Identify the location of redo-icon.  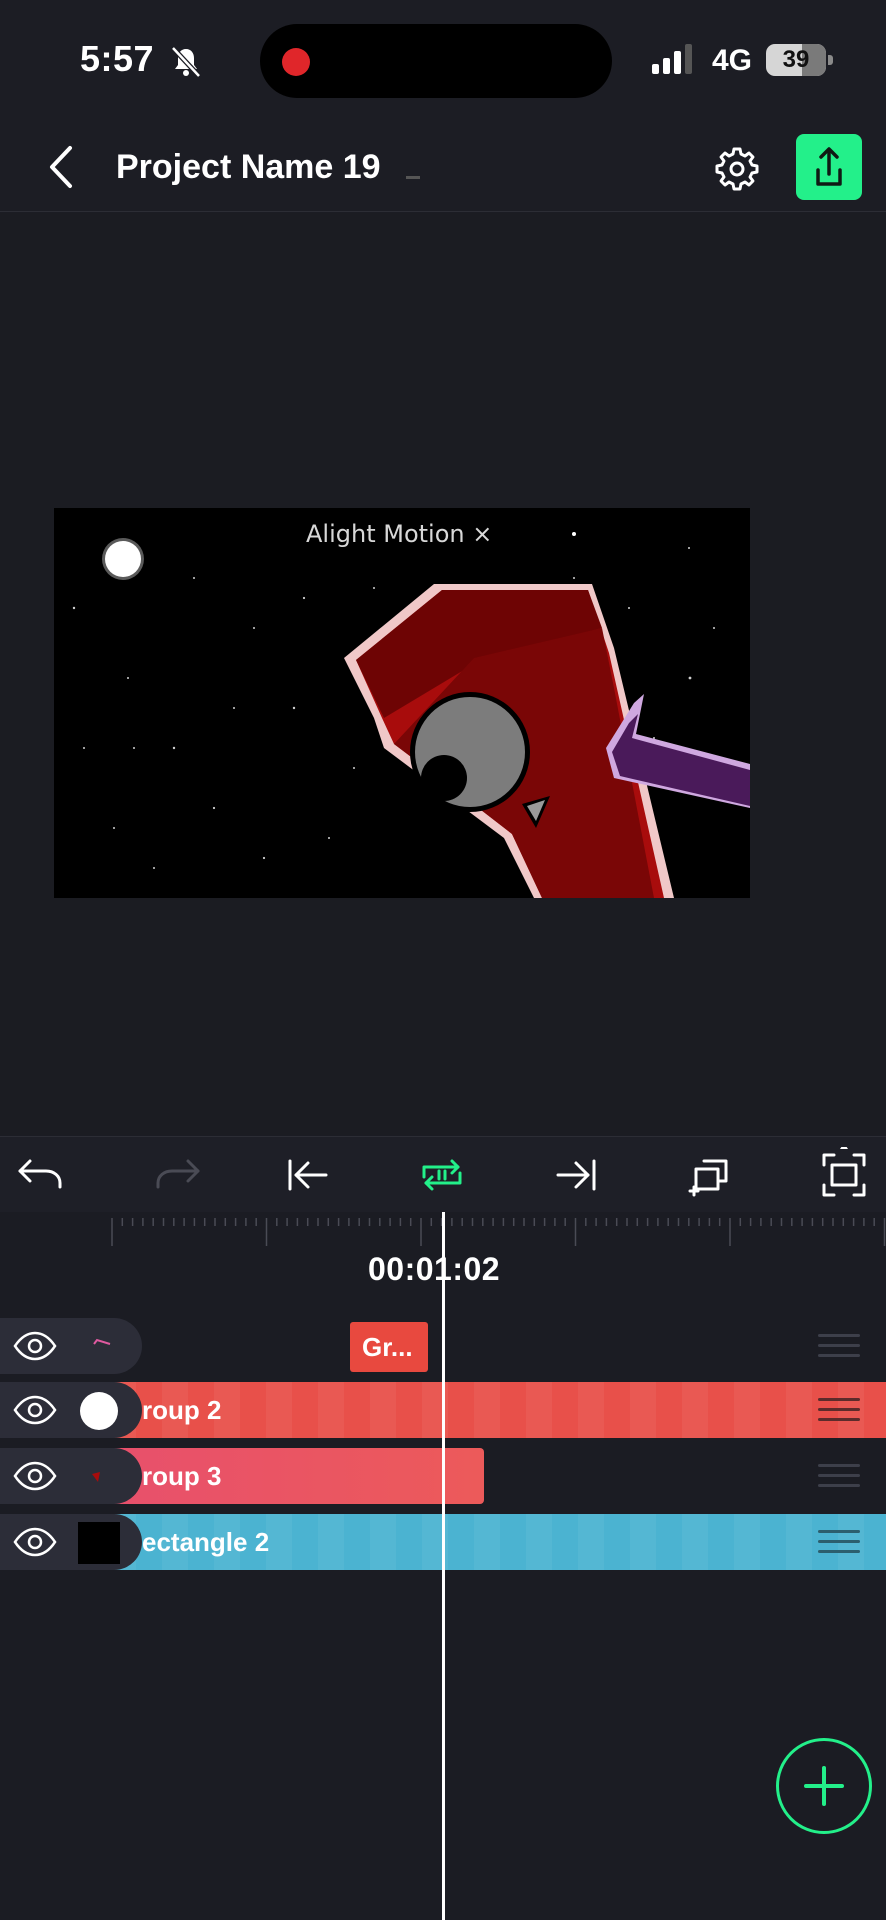
(176, 1175).